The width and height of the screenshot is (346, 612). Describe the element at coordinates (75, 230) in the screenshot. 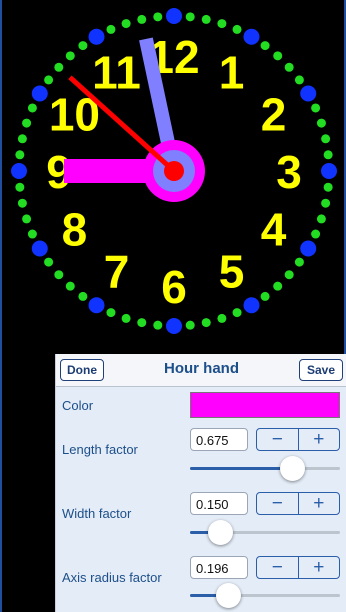

I see `numeral-8: 8` at that location.